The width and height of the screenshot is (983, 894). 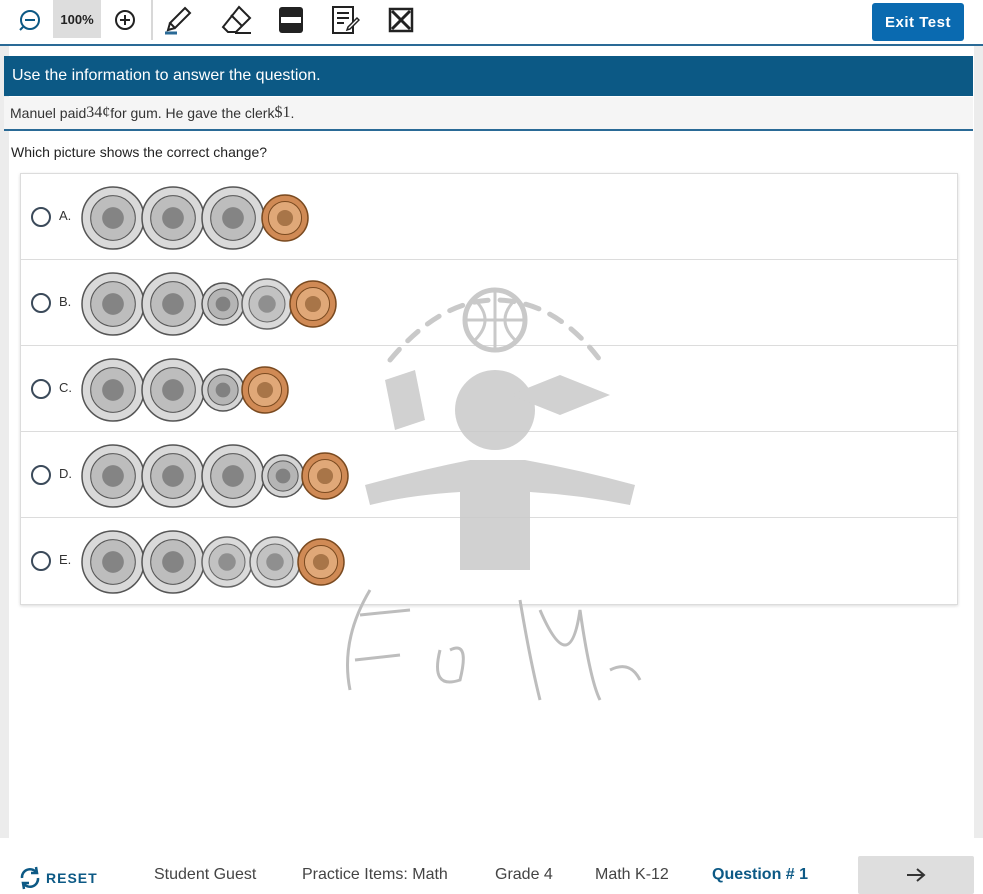 I want to click on zoom-level: 100%, so click(x=77, y=19).